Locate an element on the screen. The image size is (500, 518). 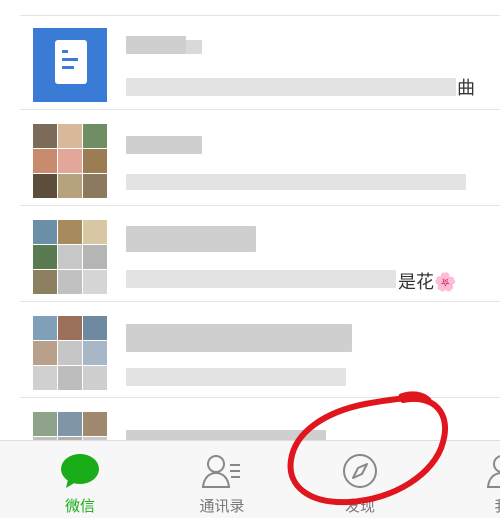
compass-icon is located at coordinates (360, 471).